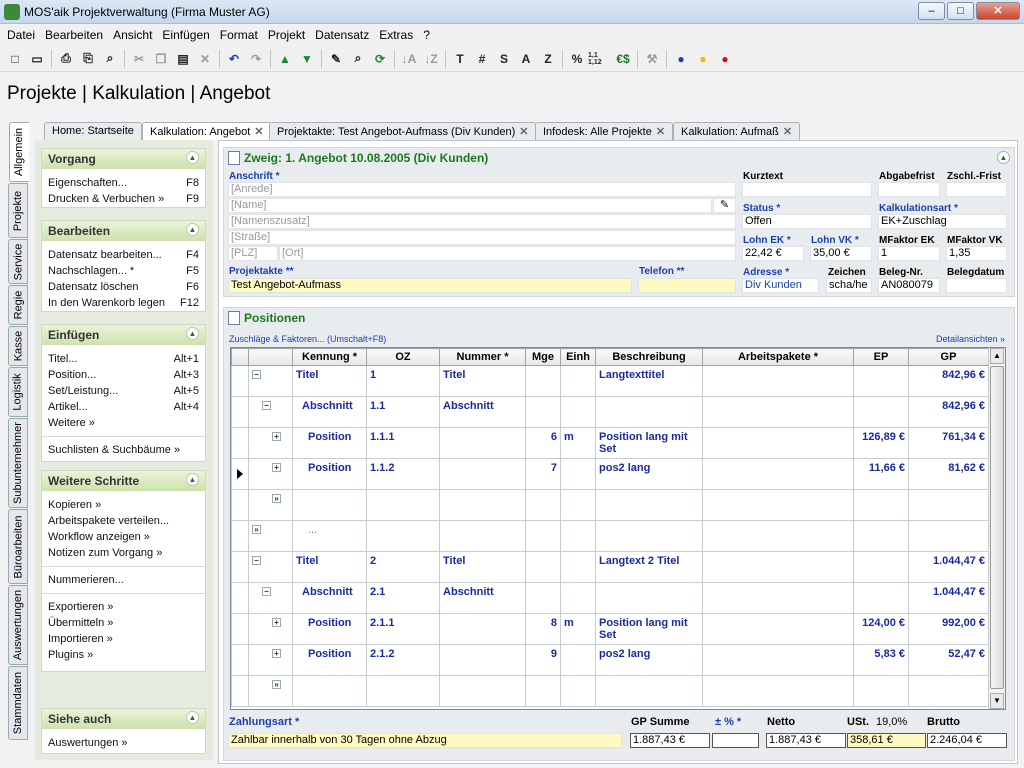 This screenshot has width=1024, height=768. What do you see at coordinates (931, 11) in the screenshot?
I see `minimize-button: –` at bounding box center [931, 11].